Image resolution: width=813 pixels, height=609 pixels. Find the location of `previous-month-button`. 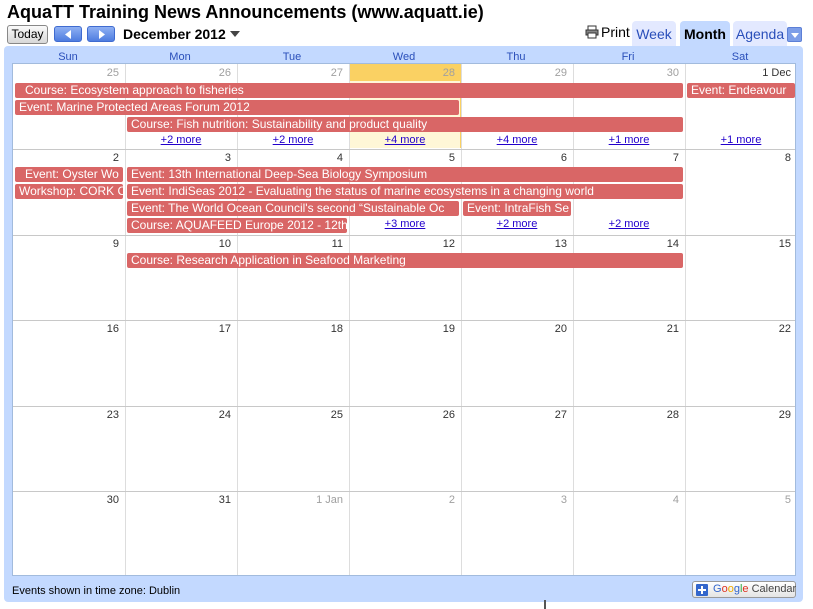

previous-month-button is located at coordinates (68, 34).